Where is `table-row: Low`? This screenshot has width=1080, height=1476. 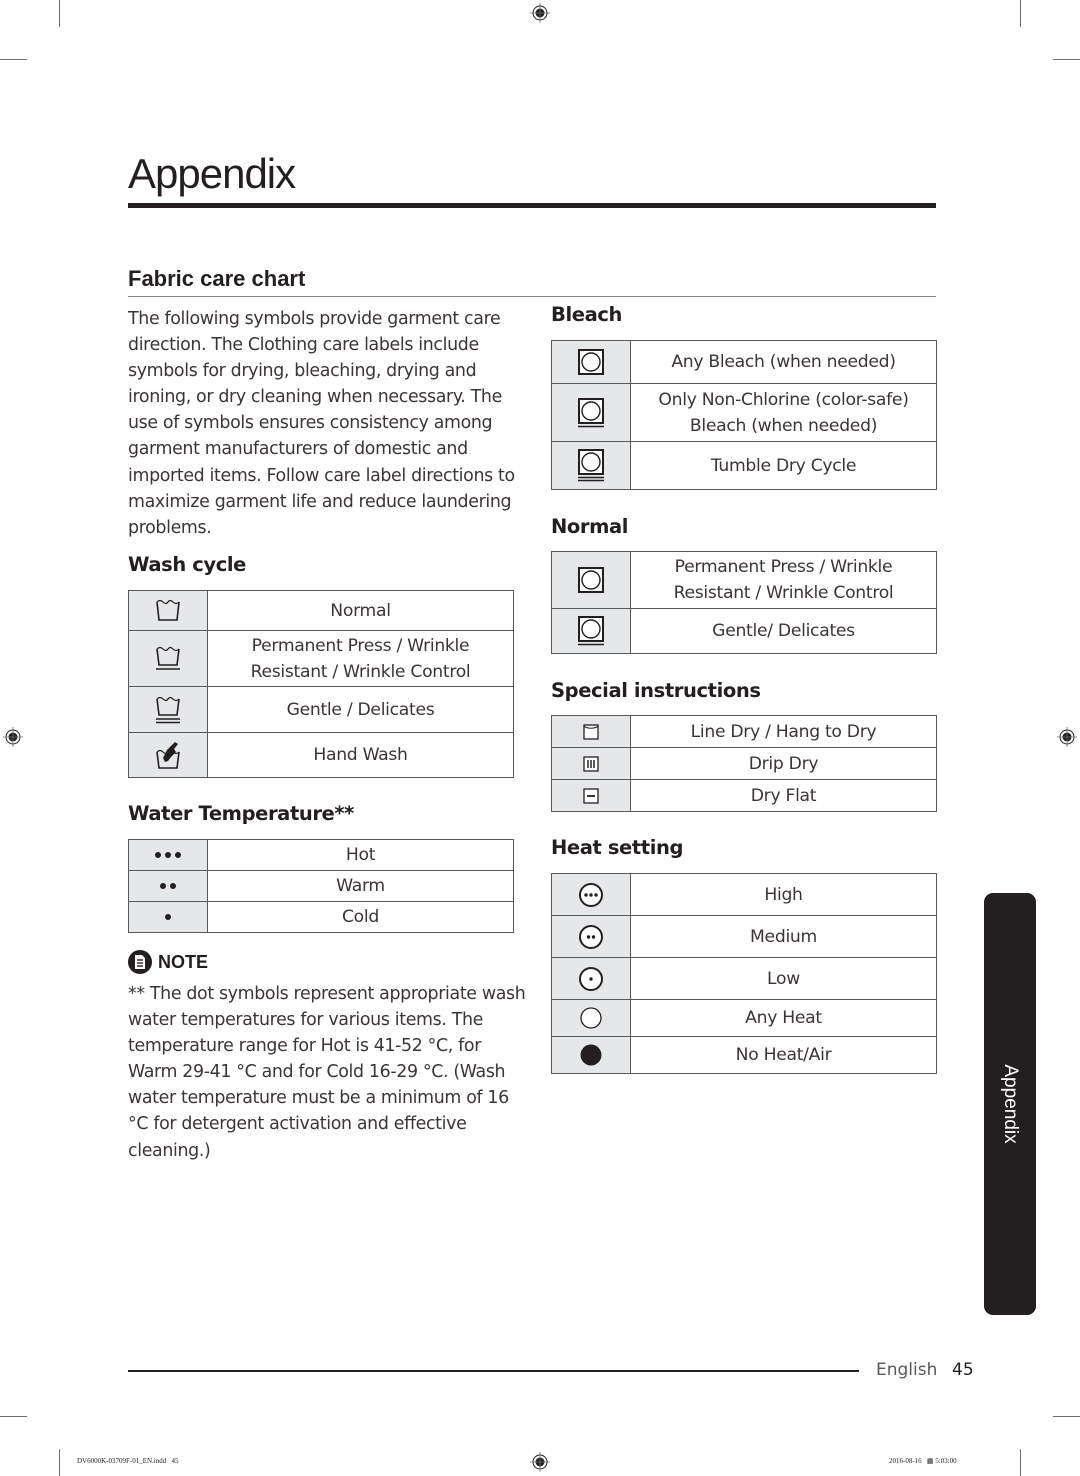 table-row: Low is located at coordinates (744, 978).